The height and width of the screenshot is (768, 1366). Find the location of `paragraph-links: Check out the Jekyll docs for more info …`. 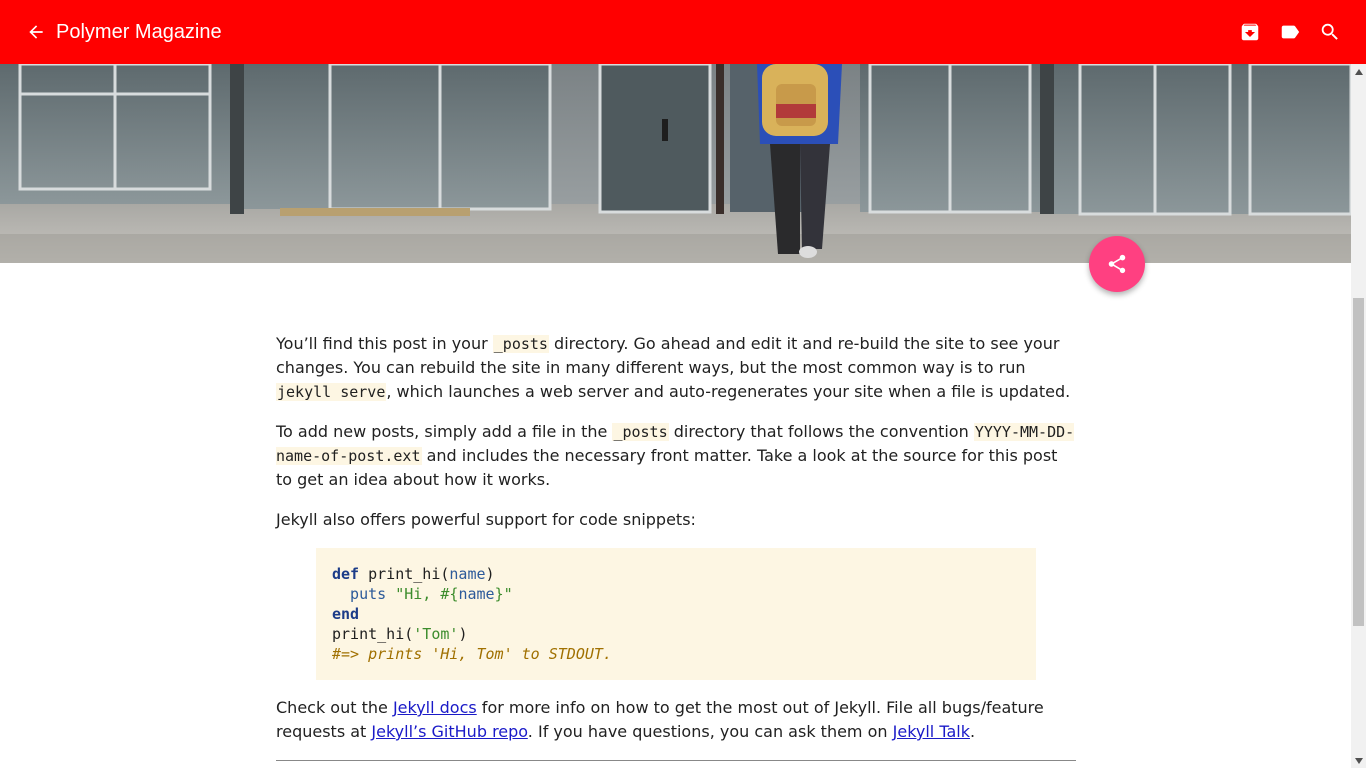

paragraph-links: Check out the Jekyll docs for more info … is located at coordinates (660, 719).